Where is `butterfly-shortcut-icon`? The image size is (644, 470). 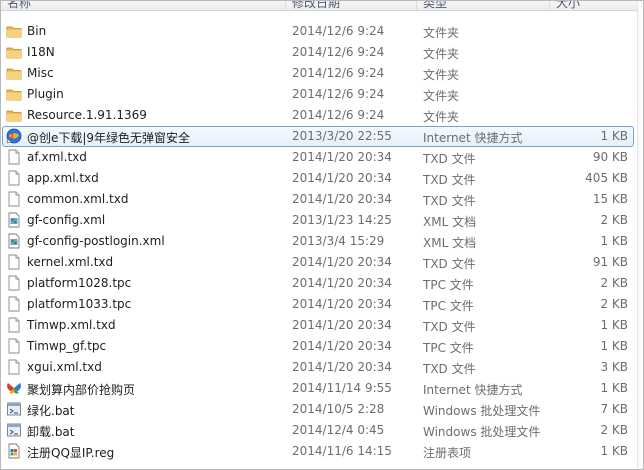
butterfly-shortcut-icon is located at coordinates (14, 388).